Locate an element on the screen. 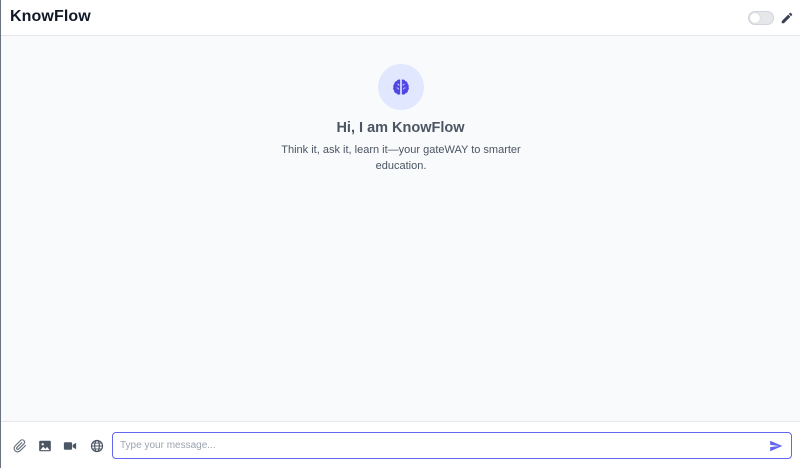  image-icon is located at coordinates (45, 446).